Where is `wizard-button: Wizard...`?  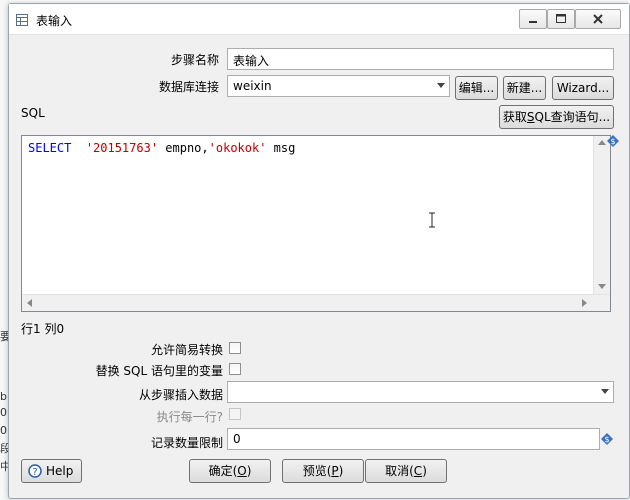
wizard-button: Wizard... is located at coordinates (583, 88).